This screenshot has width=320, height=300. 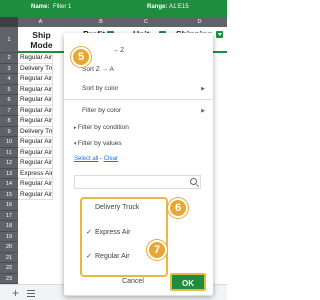 What do you see at coordinates (31, 293) in the screenshot?
I see `all-sheets-menu-icon` at bounding box center [31, 293].